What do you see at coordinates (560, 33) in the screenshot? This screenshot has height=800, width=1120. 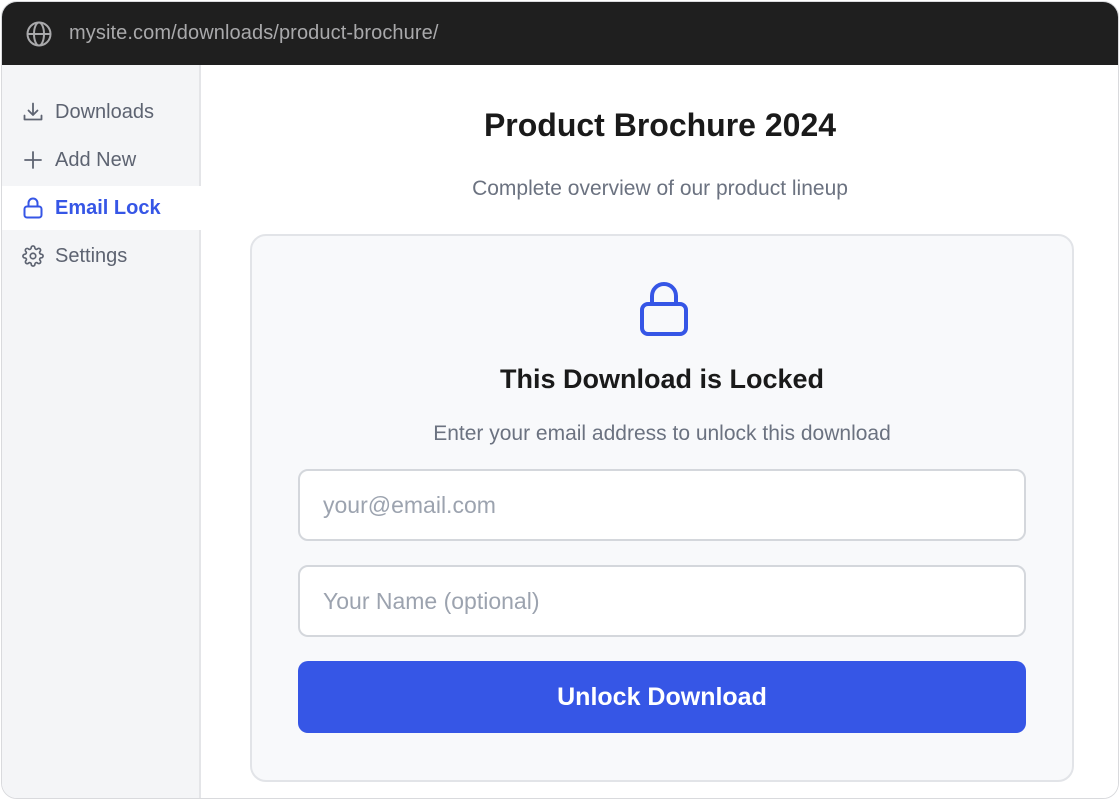 I see `address-bar: mysite.com/downloads/product-brochure/` at bounding box center [560, 33].